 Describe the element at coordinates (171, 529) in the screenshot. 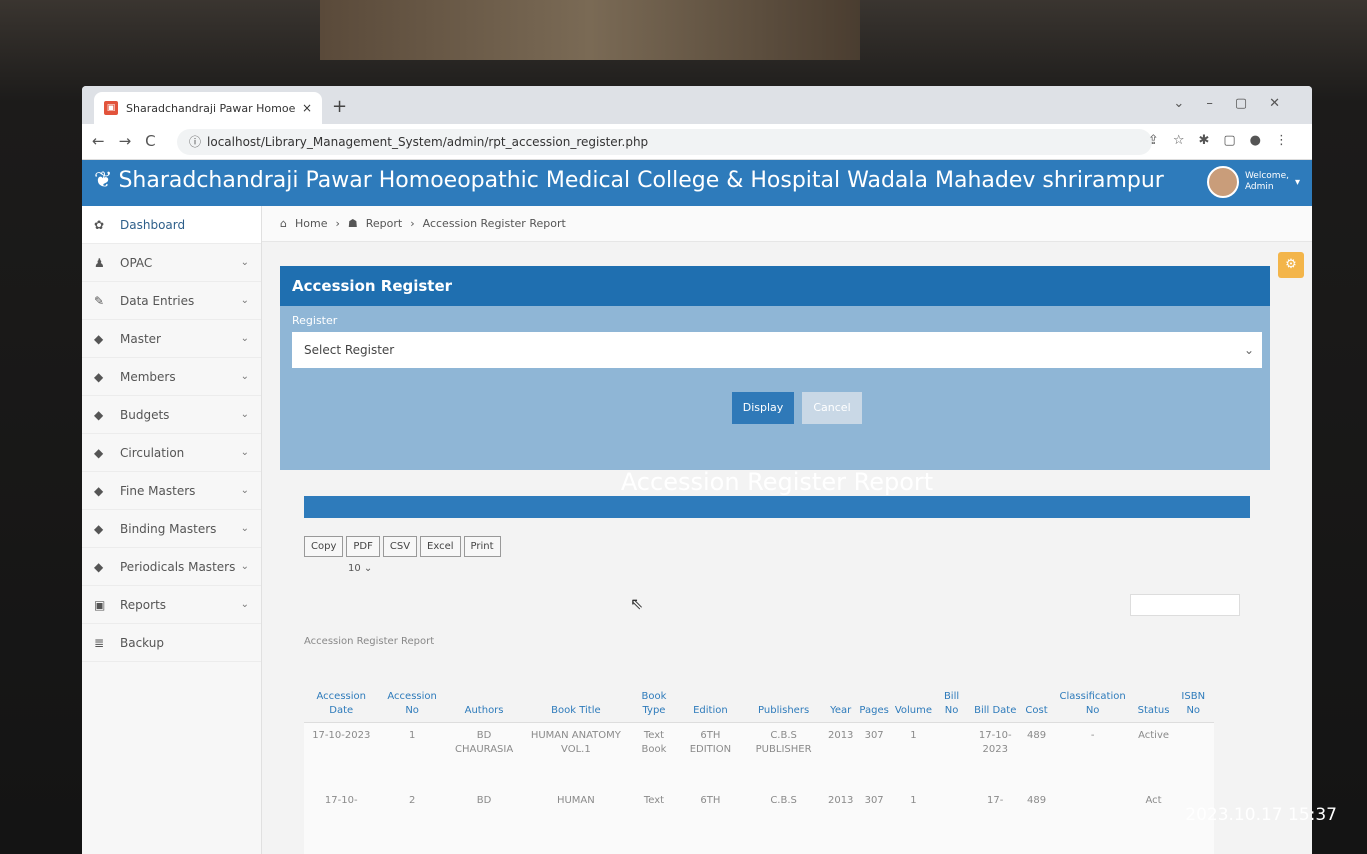

I see `sidebar-item-binding-masters: ◆ Binding Masters ⌄` at that location.